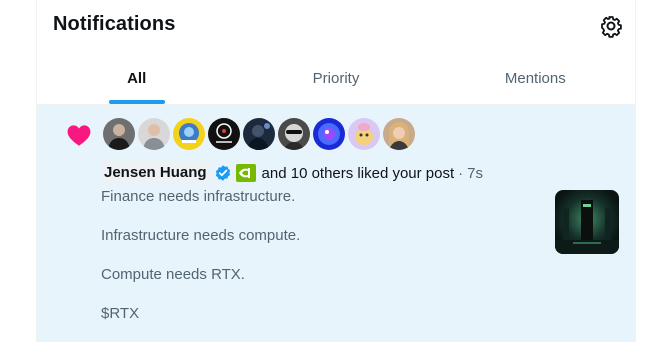 The height and width of the screenshot is (342, 658). I want to click on tab-priority: Priority, so click(335, 78).